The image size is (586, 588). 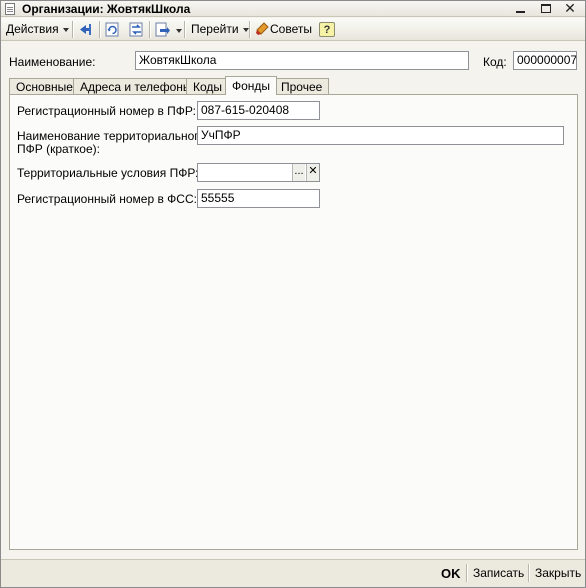 What do you see at coordinates (107, 111) in the screenshot?
I see `pfr-reg-number-label: Регистрационный номер в ПФР:` at bounding box center [107, 111].